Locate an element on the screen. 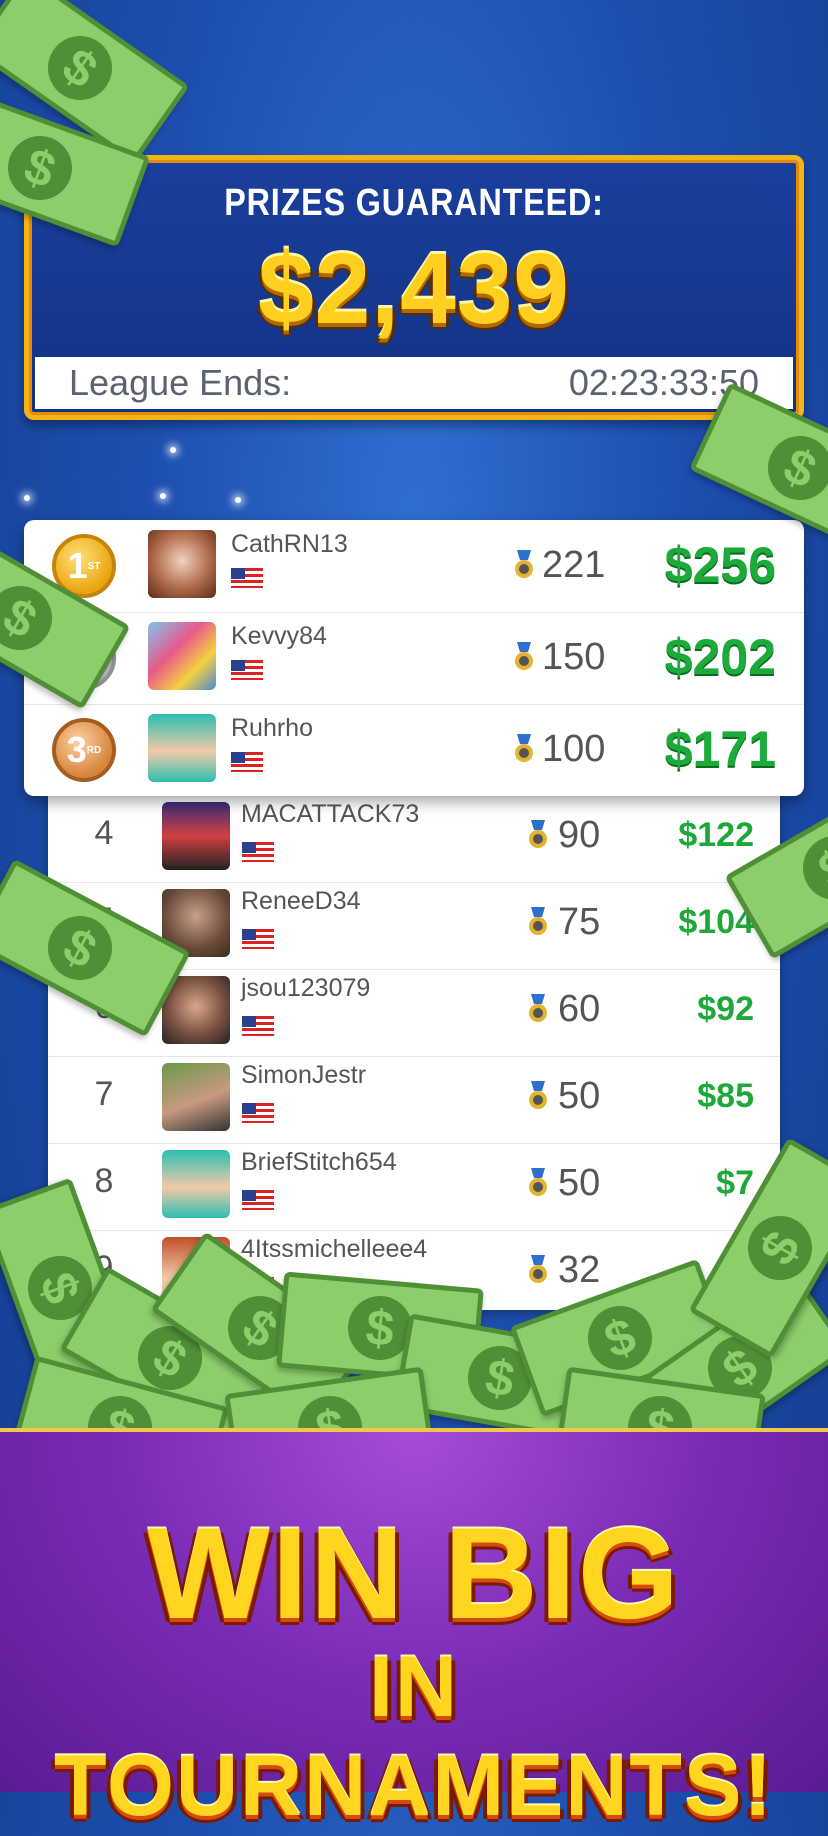  headline-line-2: IN TOURNAMENTS! is located at coordinates (414, 1736).